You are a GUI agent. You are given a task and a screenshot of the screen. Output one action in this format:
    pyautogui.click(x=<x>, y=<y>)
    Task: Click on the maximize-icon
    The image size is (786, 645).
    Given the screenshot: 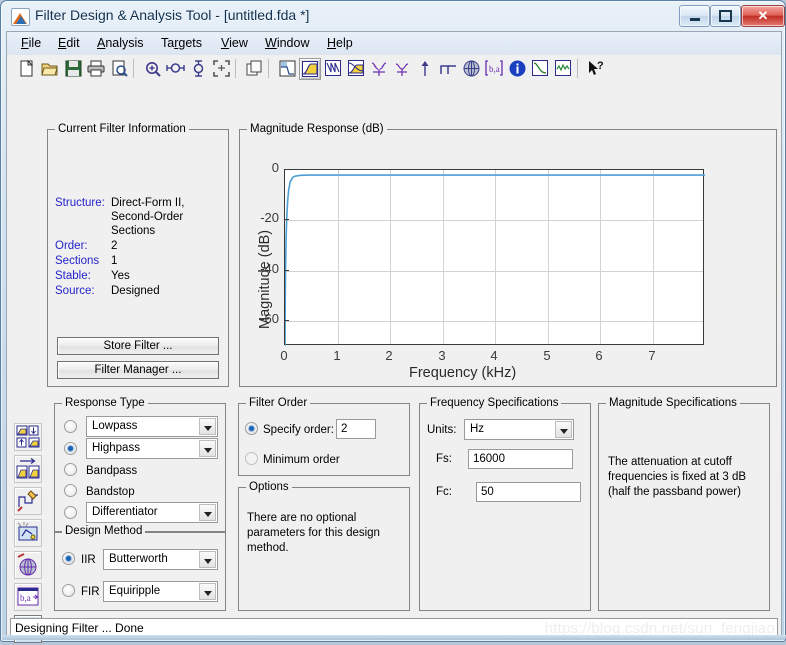 What is the action you would take?
    pyautogui.click(x=725, y=16)
    